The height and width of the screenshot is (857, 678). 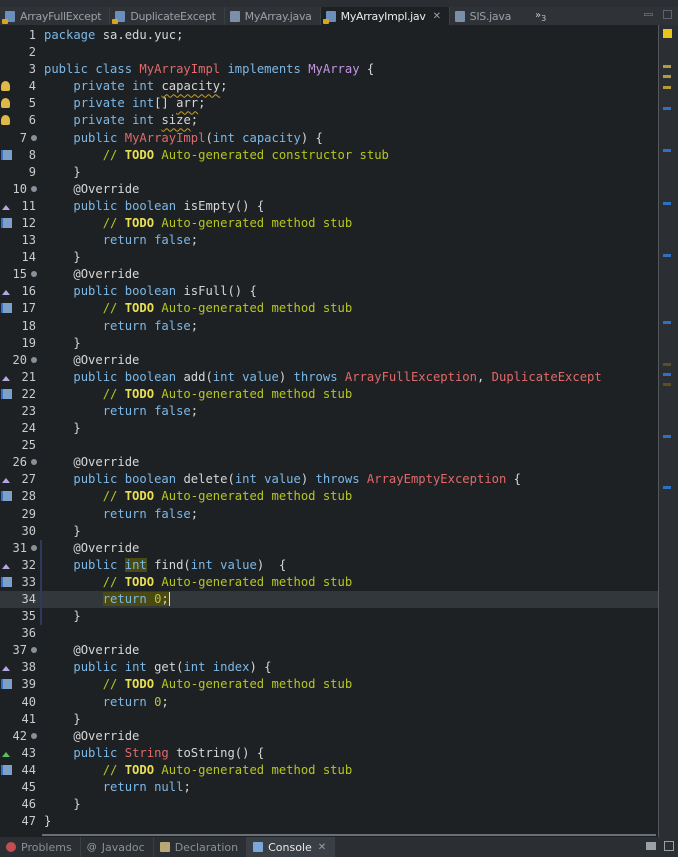 I want to click on code-line: 32 public int find(int value) {, so click(x=329, y=565).